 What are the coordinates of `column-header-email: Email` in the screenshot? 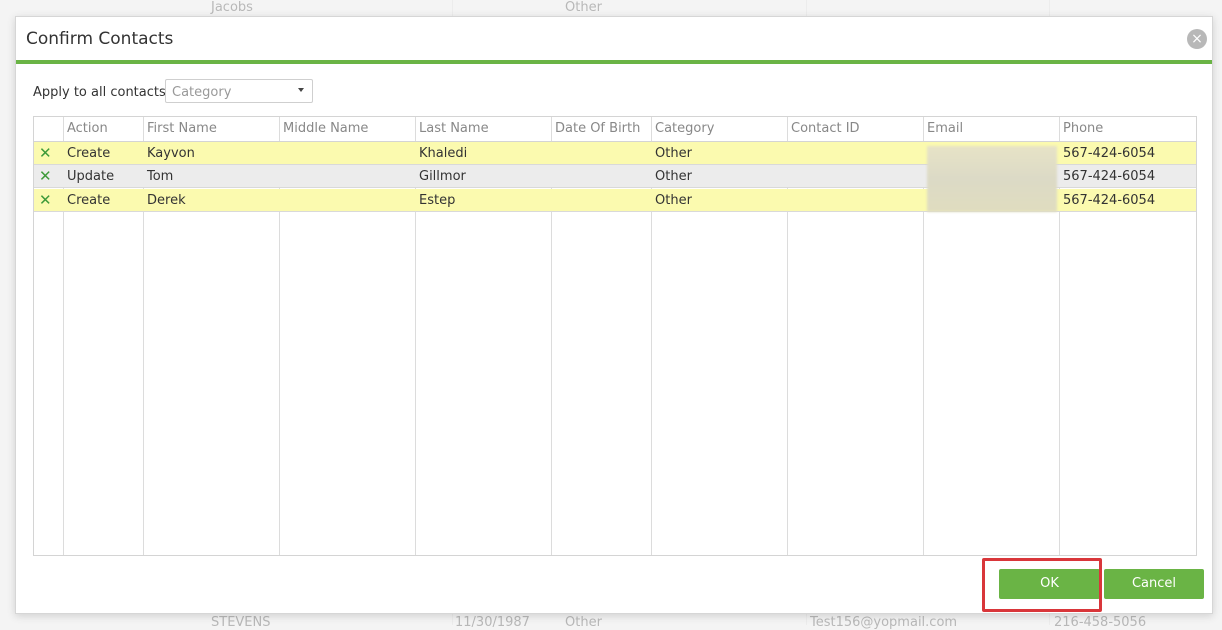 It's located at (991, 129).